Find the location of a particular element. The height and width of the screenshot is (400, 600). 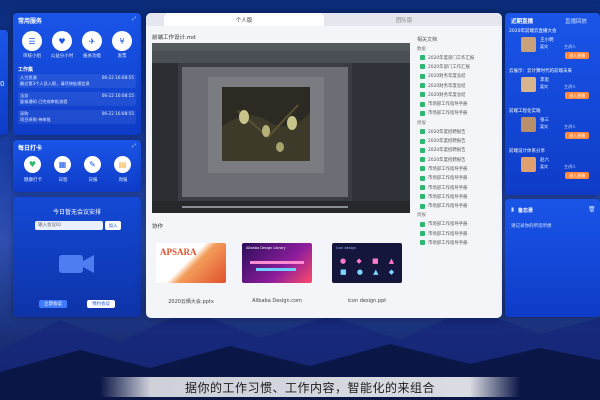

video-camera-icon is located at coordinates (76, 264).